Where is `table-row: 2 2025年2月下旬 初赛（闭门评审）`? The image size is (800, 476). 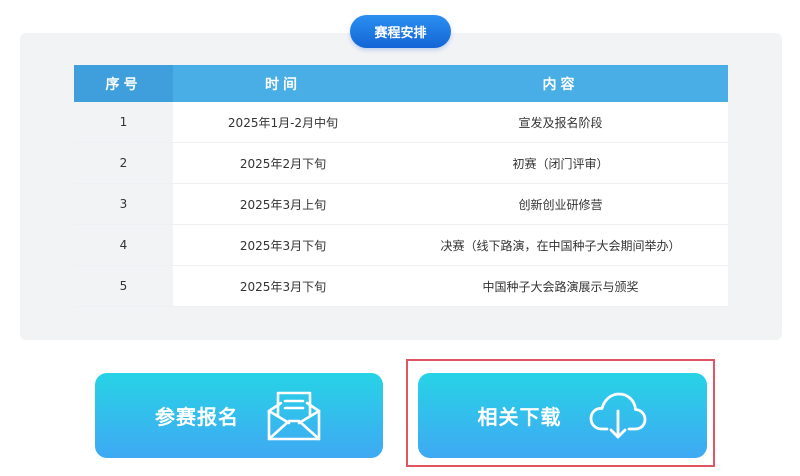
table-row: 2 2025年2月下旬 初赛（闭门评审） is located at coordinates (401, 163).